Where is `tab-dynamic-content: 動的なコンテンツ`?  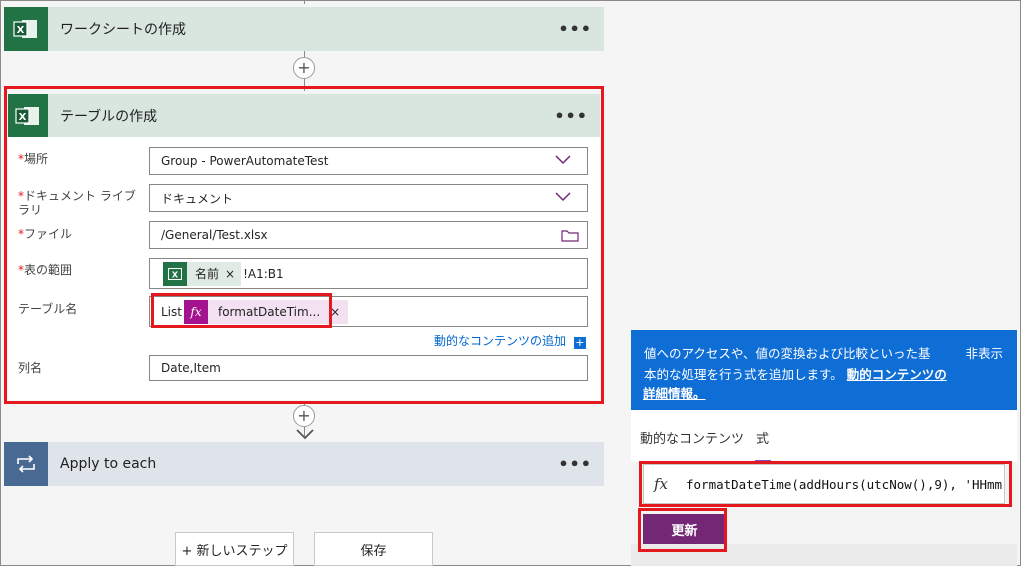 tab-dynamic-content: 動的なコンテンツ is located at coordinates (692, 437).